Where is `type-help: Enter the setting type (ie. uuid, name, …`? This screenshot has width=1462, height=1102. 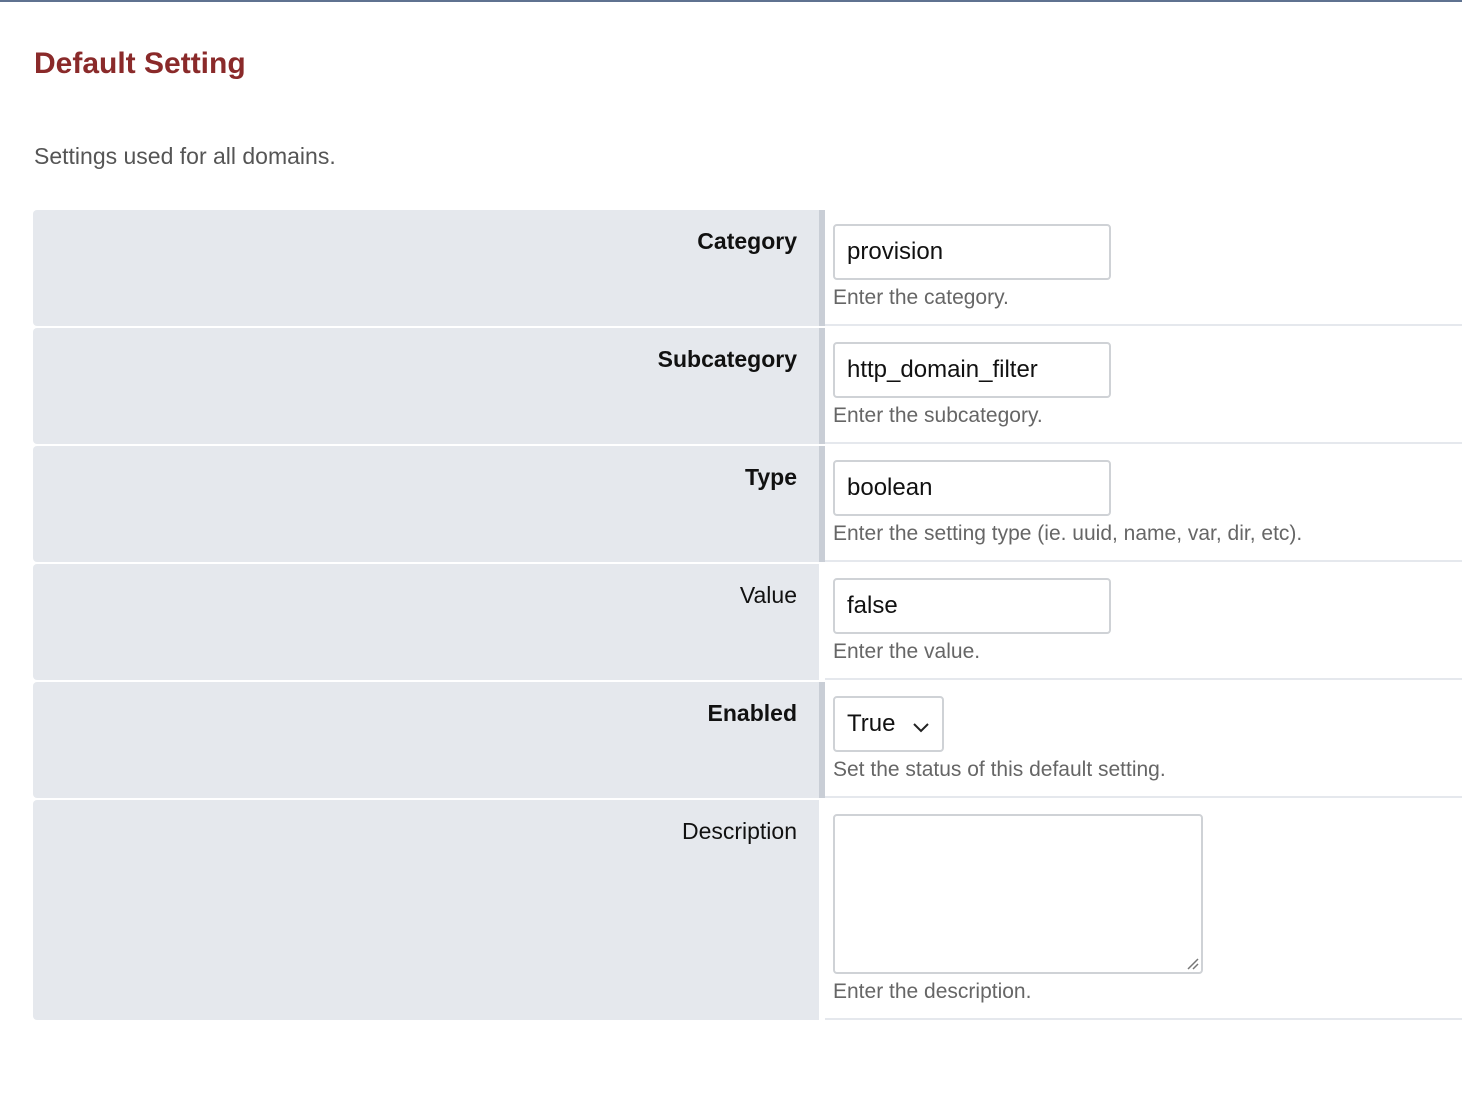 type-help: Enter the setting type (ie. uuid, name, … is located at coordinates (1068, 533).